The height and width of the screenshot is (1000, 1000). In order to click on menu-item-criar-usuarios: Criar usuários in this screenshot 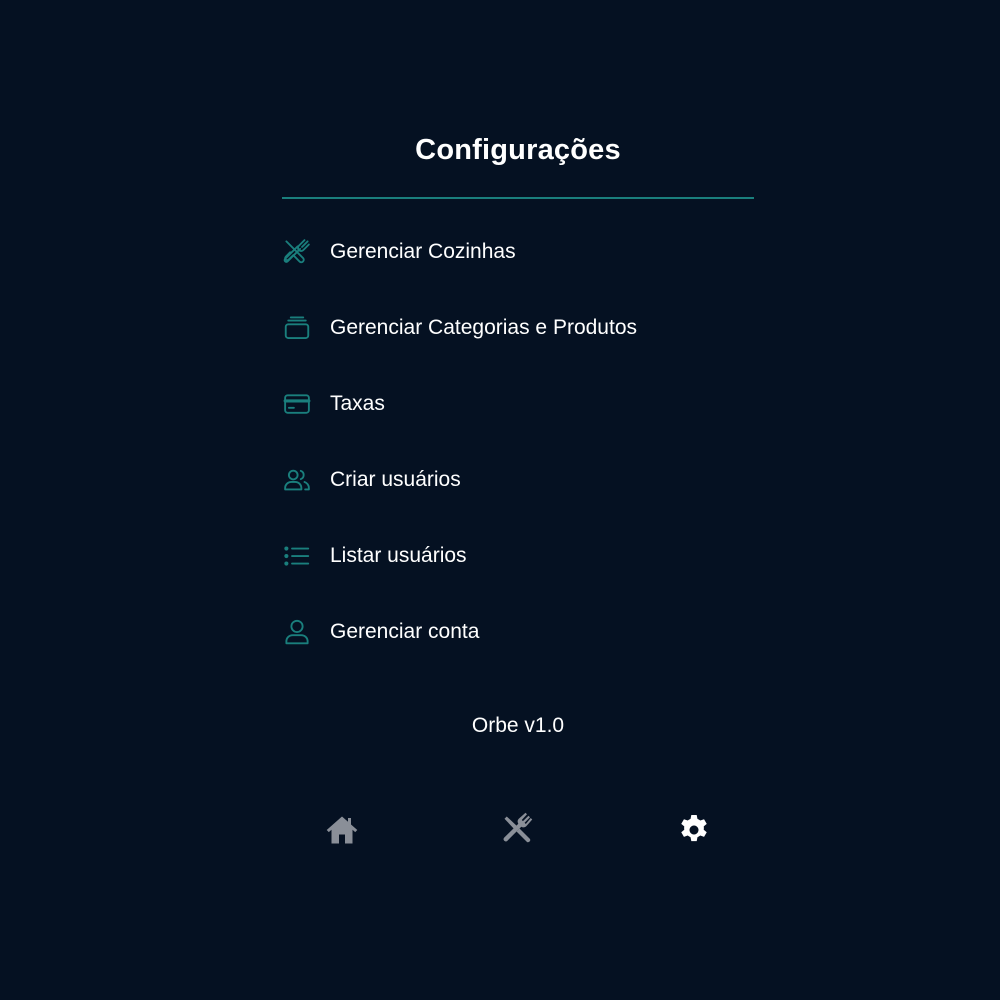, I will do `click(518, 480)`.